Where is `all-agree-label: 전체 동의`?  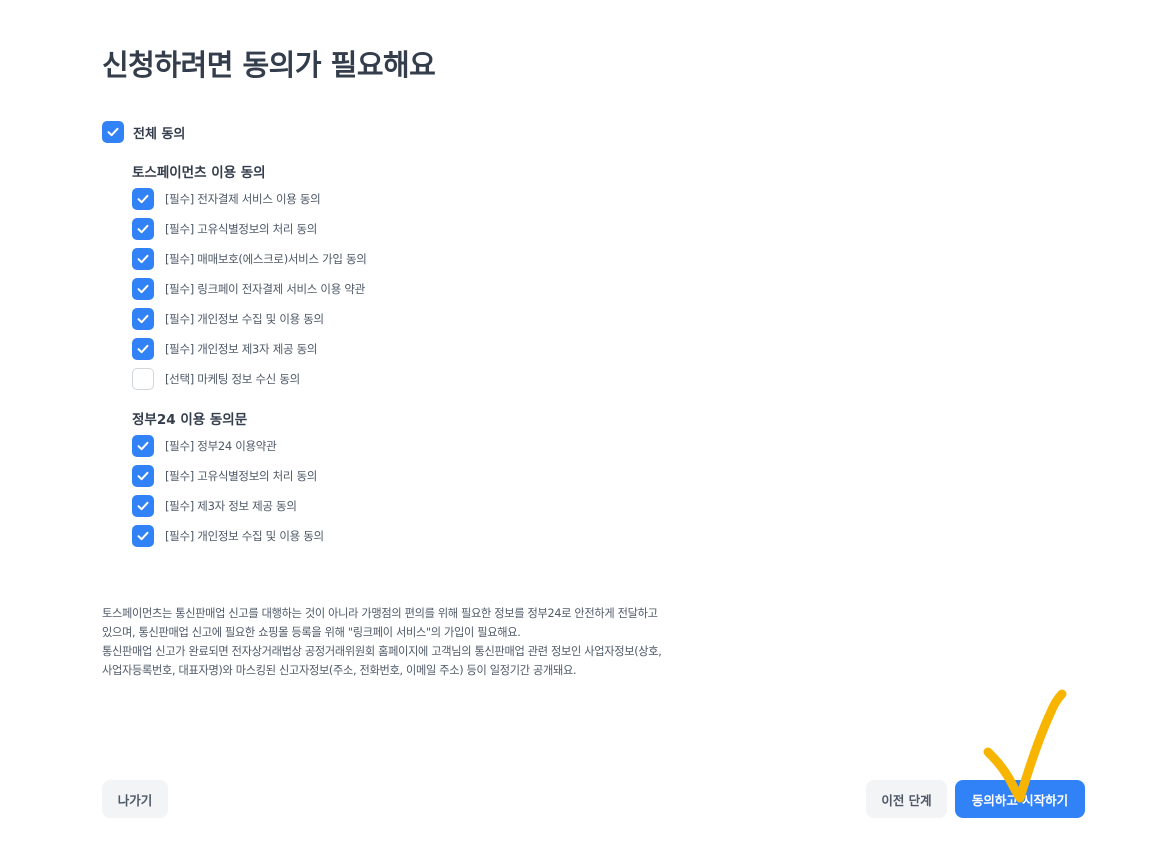
all-agree-label: 전체 동의 is located at coordinates (159, 134).